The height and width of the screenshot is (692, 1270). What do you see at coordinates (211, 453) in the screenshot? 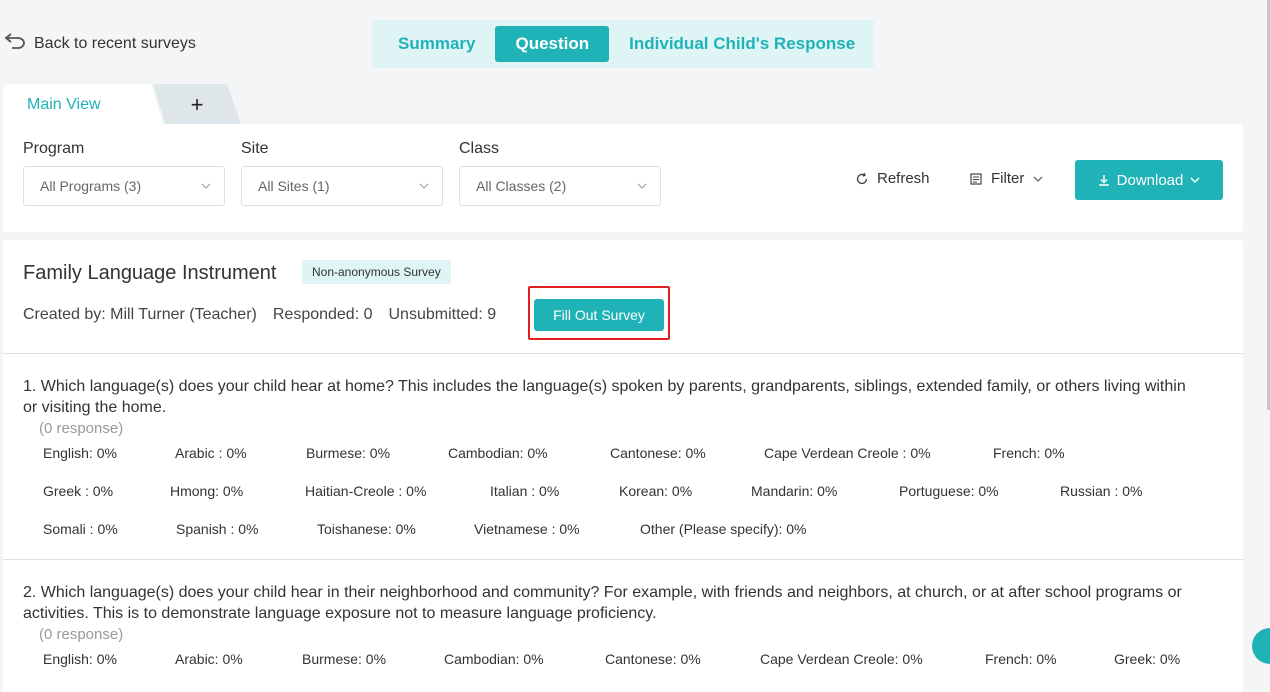
I see `option-stat: Arabic : 0%` at bounding box center [211, 453].